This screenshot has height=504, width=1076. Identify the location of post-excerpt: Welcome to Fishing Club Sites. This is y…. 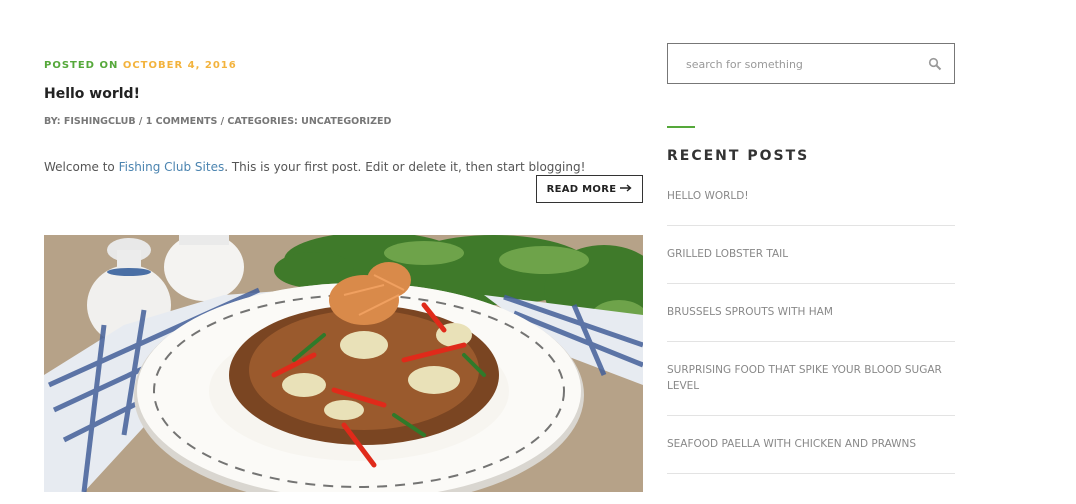
(314, 167).